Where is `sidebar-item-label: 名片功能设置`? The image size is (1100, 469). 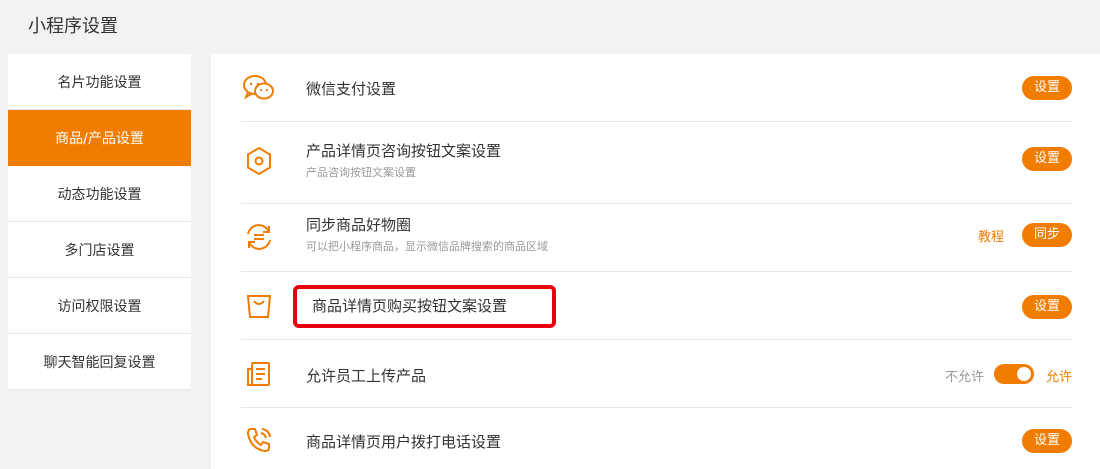 sidebar-item-label: 名片功能设置 is located at coordinates (99, 82).